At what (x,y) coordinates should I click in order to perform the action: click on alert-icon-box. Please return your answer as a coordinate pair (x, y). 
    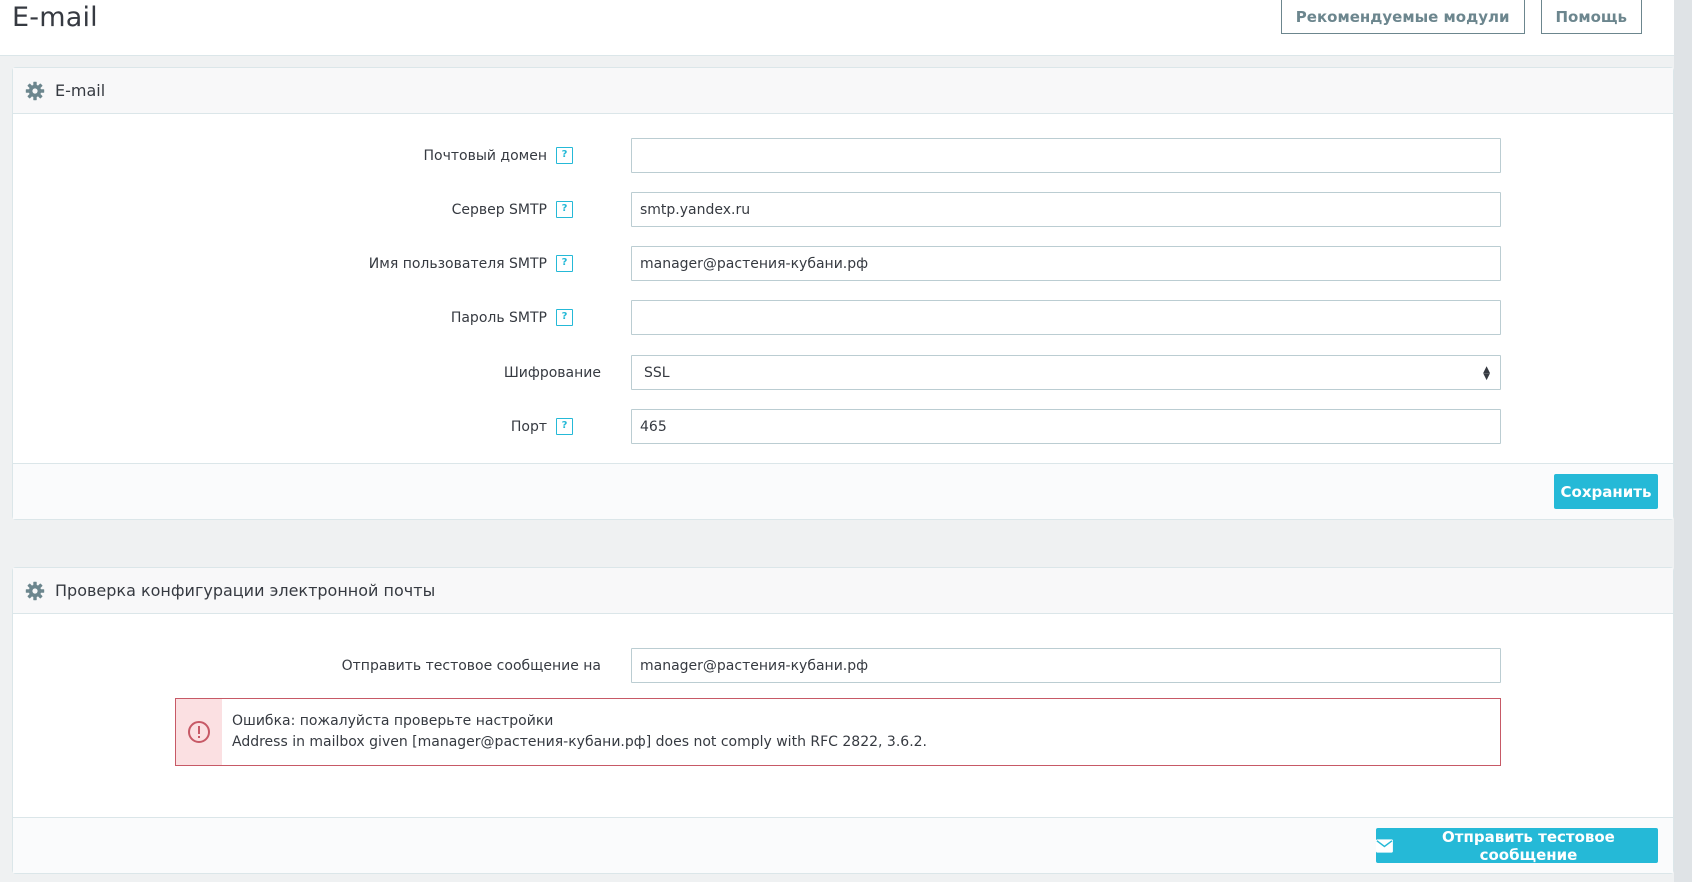
    Looking at the image, I should click on (199, 732).